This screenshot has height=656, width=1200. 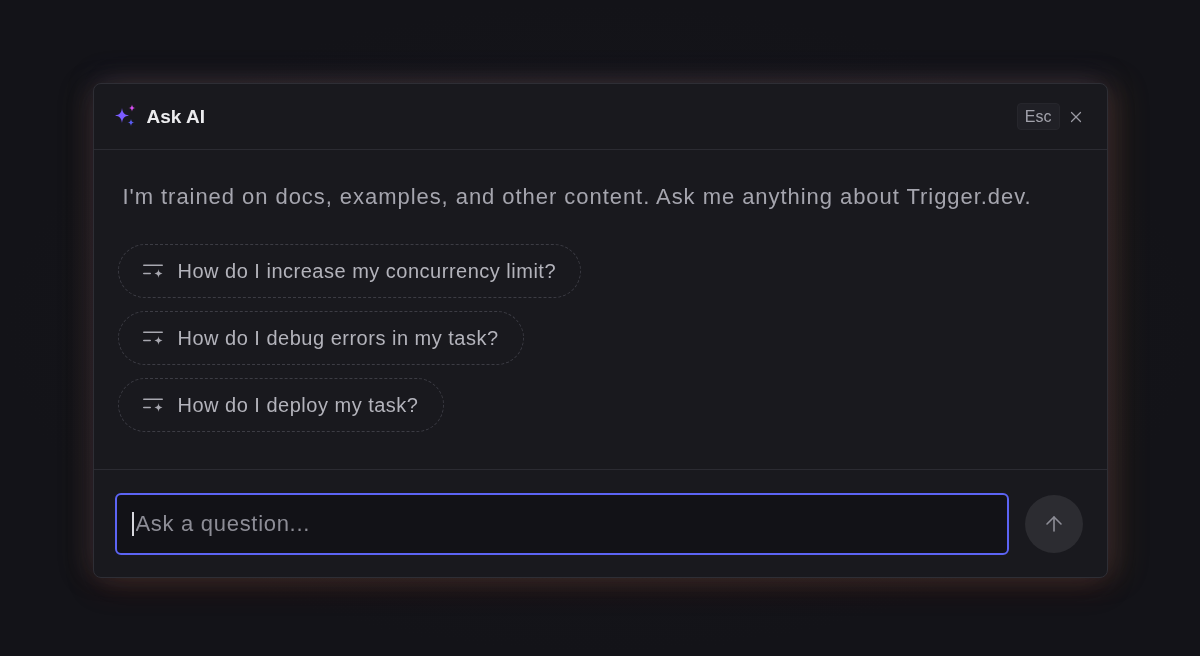 What do you see at coordinates (132, 523) in the screenshot?
I see `text-cursor` at bounding box center [132, 523].